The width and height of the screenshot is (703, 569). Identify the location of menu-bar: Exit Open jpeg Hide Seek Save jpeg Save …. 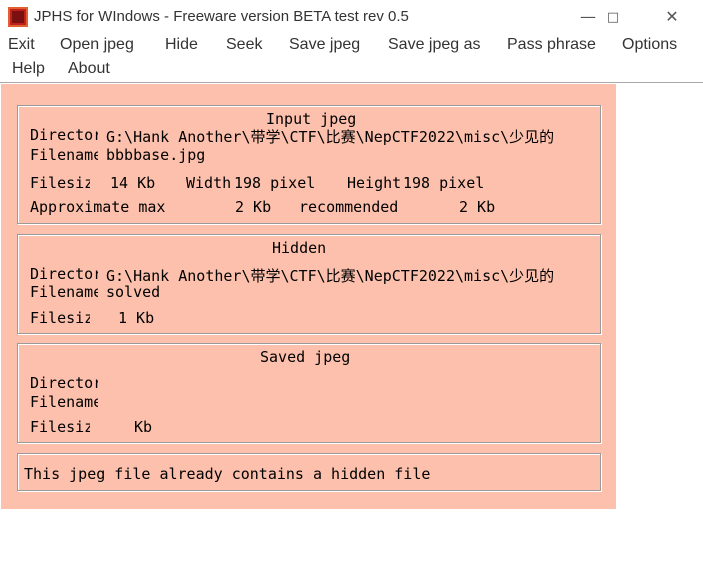
(351, 58).